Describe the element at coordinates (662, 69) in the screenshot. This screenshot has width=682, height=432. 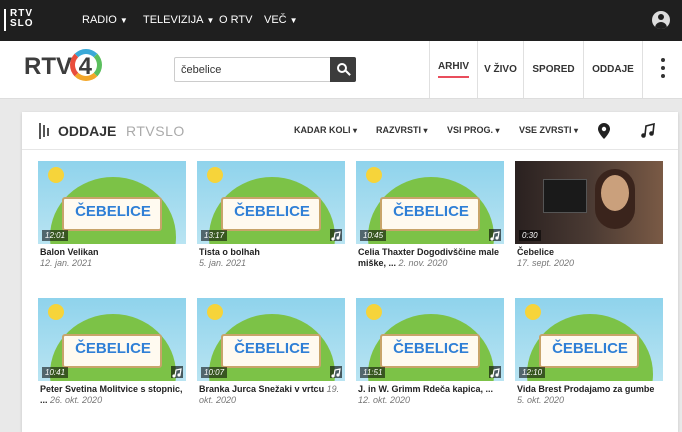
I see `more-menu-icon` at that location.